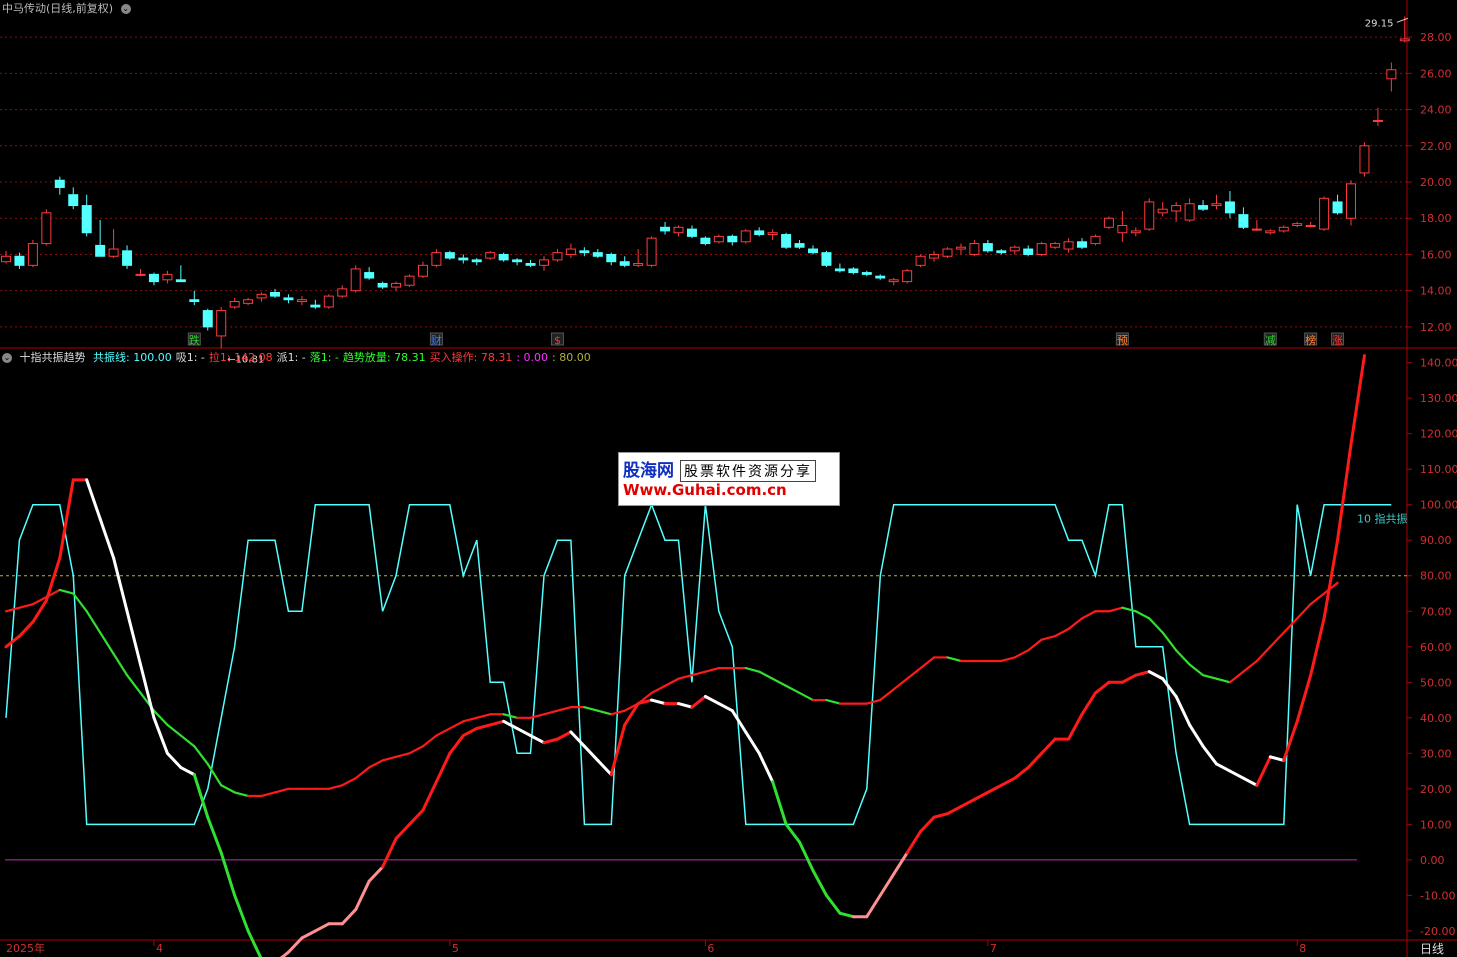  What do you see at coordinates (471, 357) in the screenshot?
I see `indicator-field: 买入操作: 78.31` at bounding box center [471, 357].